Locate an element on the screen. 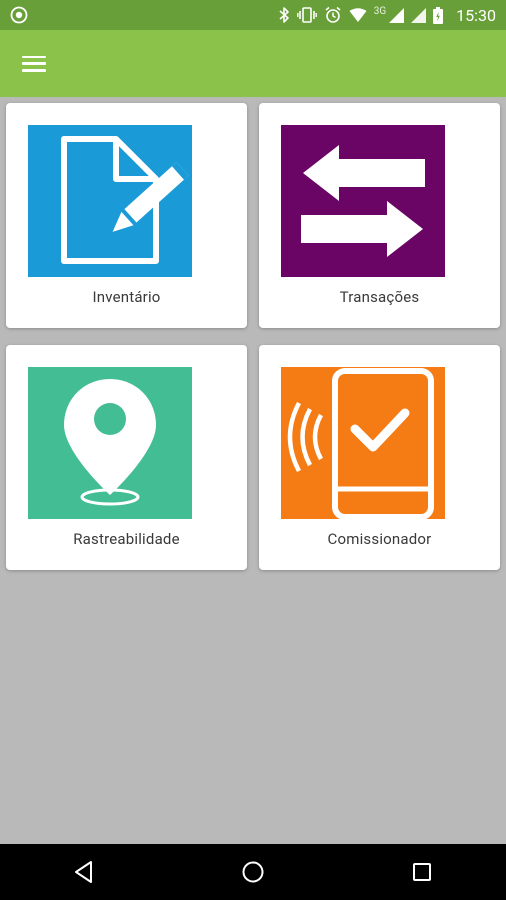 Image resolution: width=506 pixels, height=900 pixels. back-icon is located at coordinates (84, 872).